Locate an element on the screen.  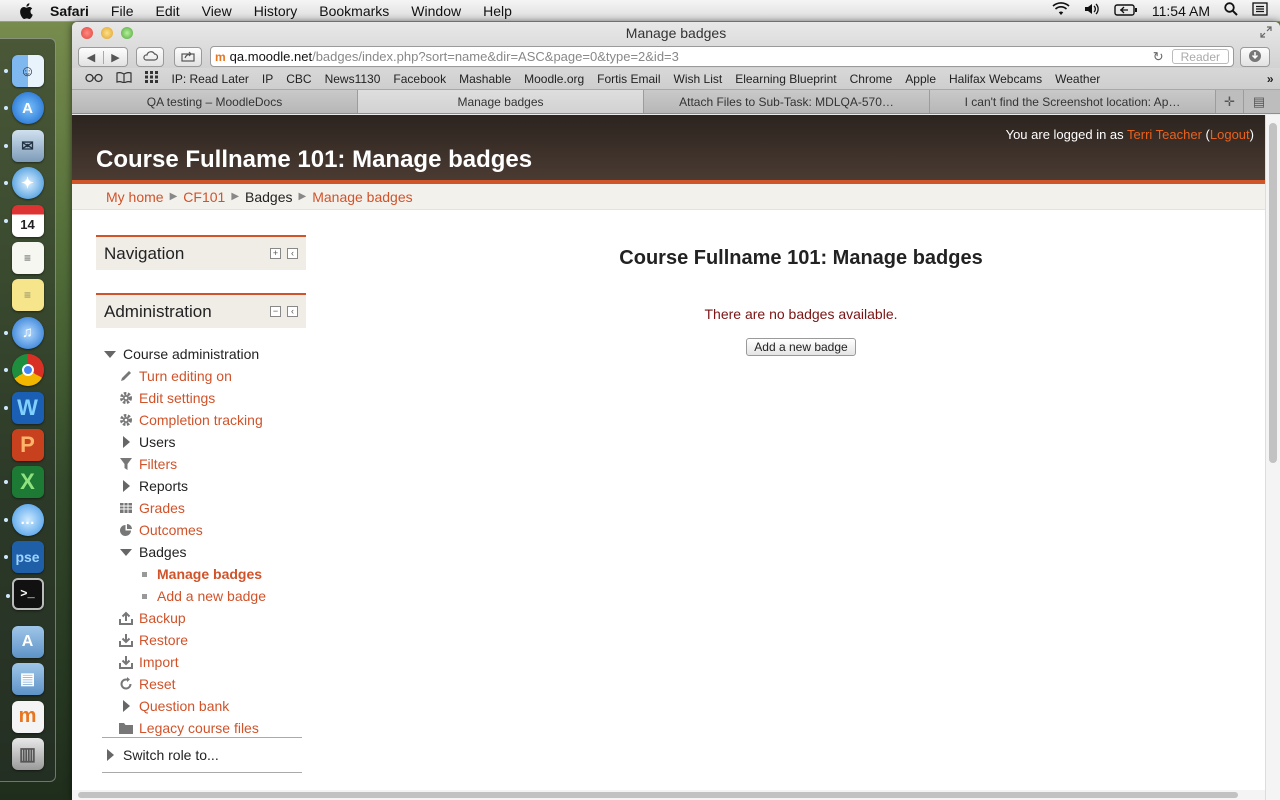
bookmark-link: Chrome is located at coordinates (871, 79).